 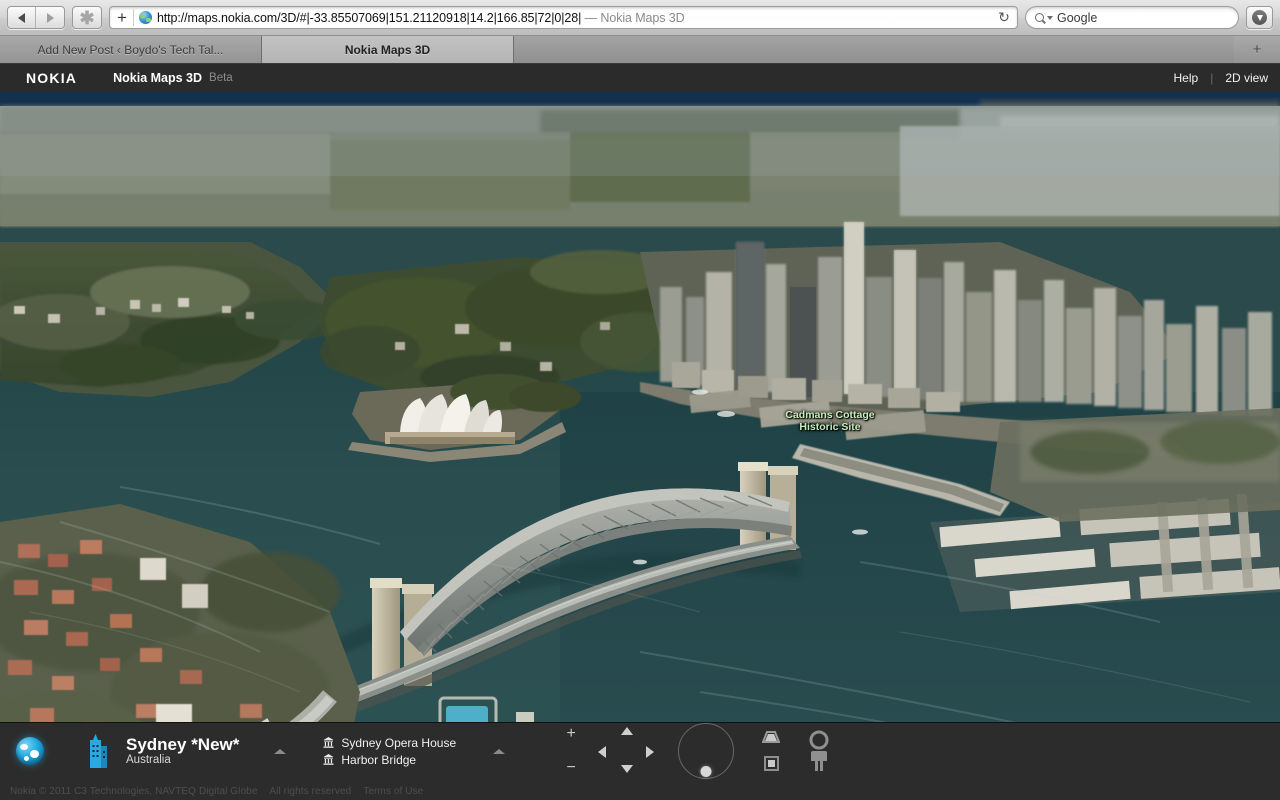 What do you see at coordinates (771, 763) in the screenshot?
I see `view-topdown-button` at bounding box center [771, 763].